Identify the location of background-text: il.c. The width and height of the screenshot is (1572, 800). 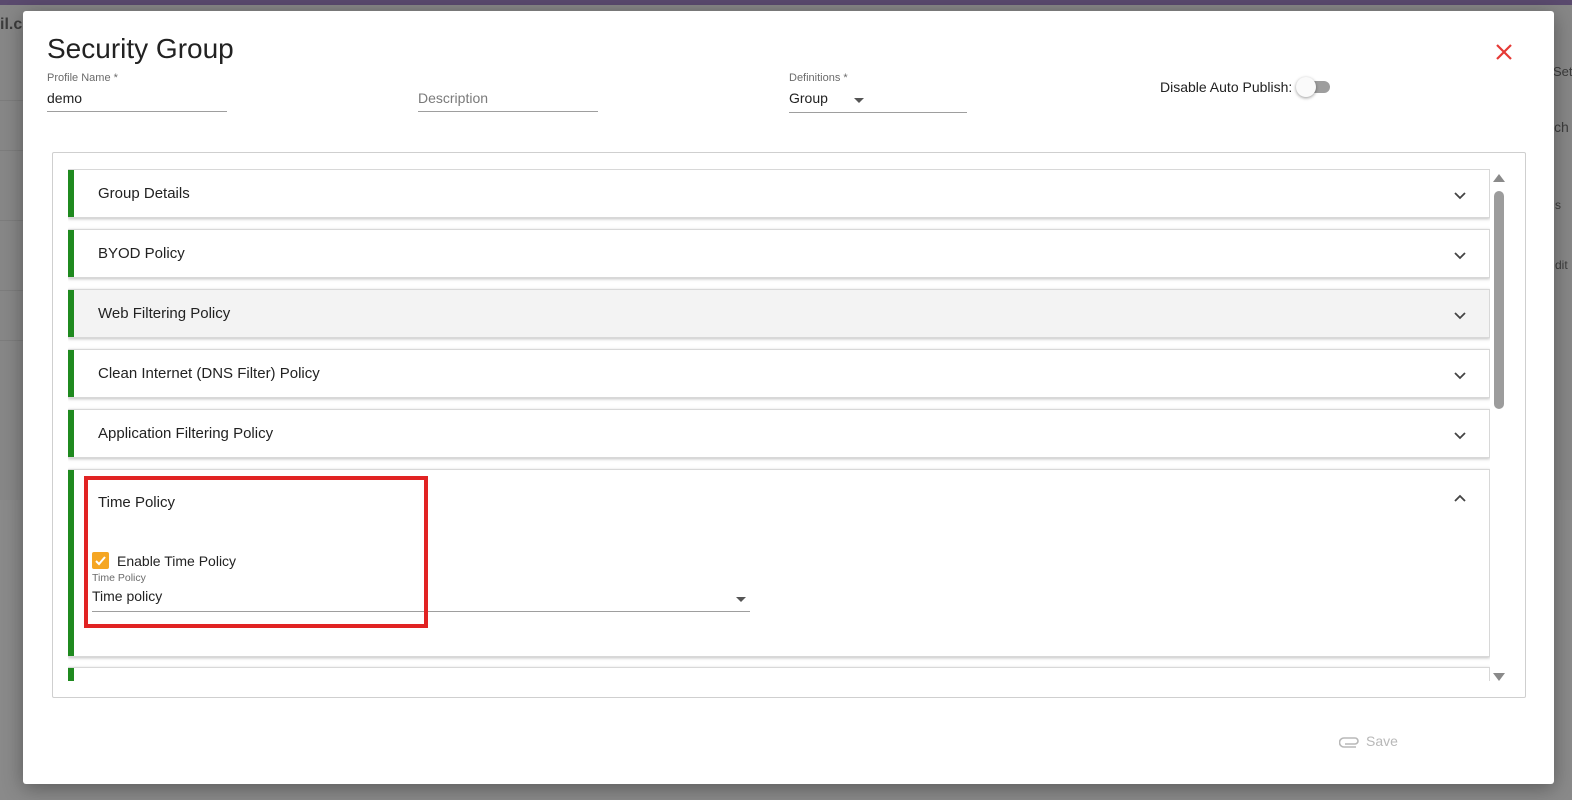
(11, 24).